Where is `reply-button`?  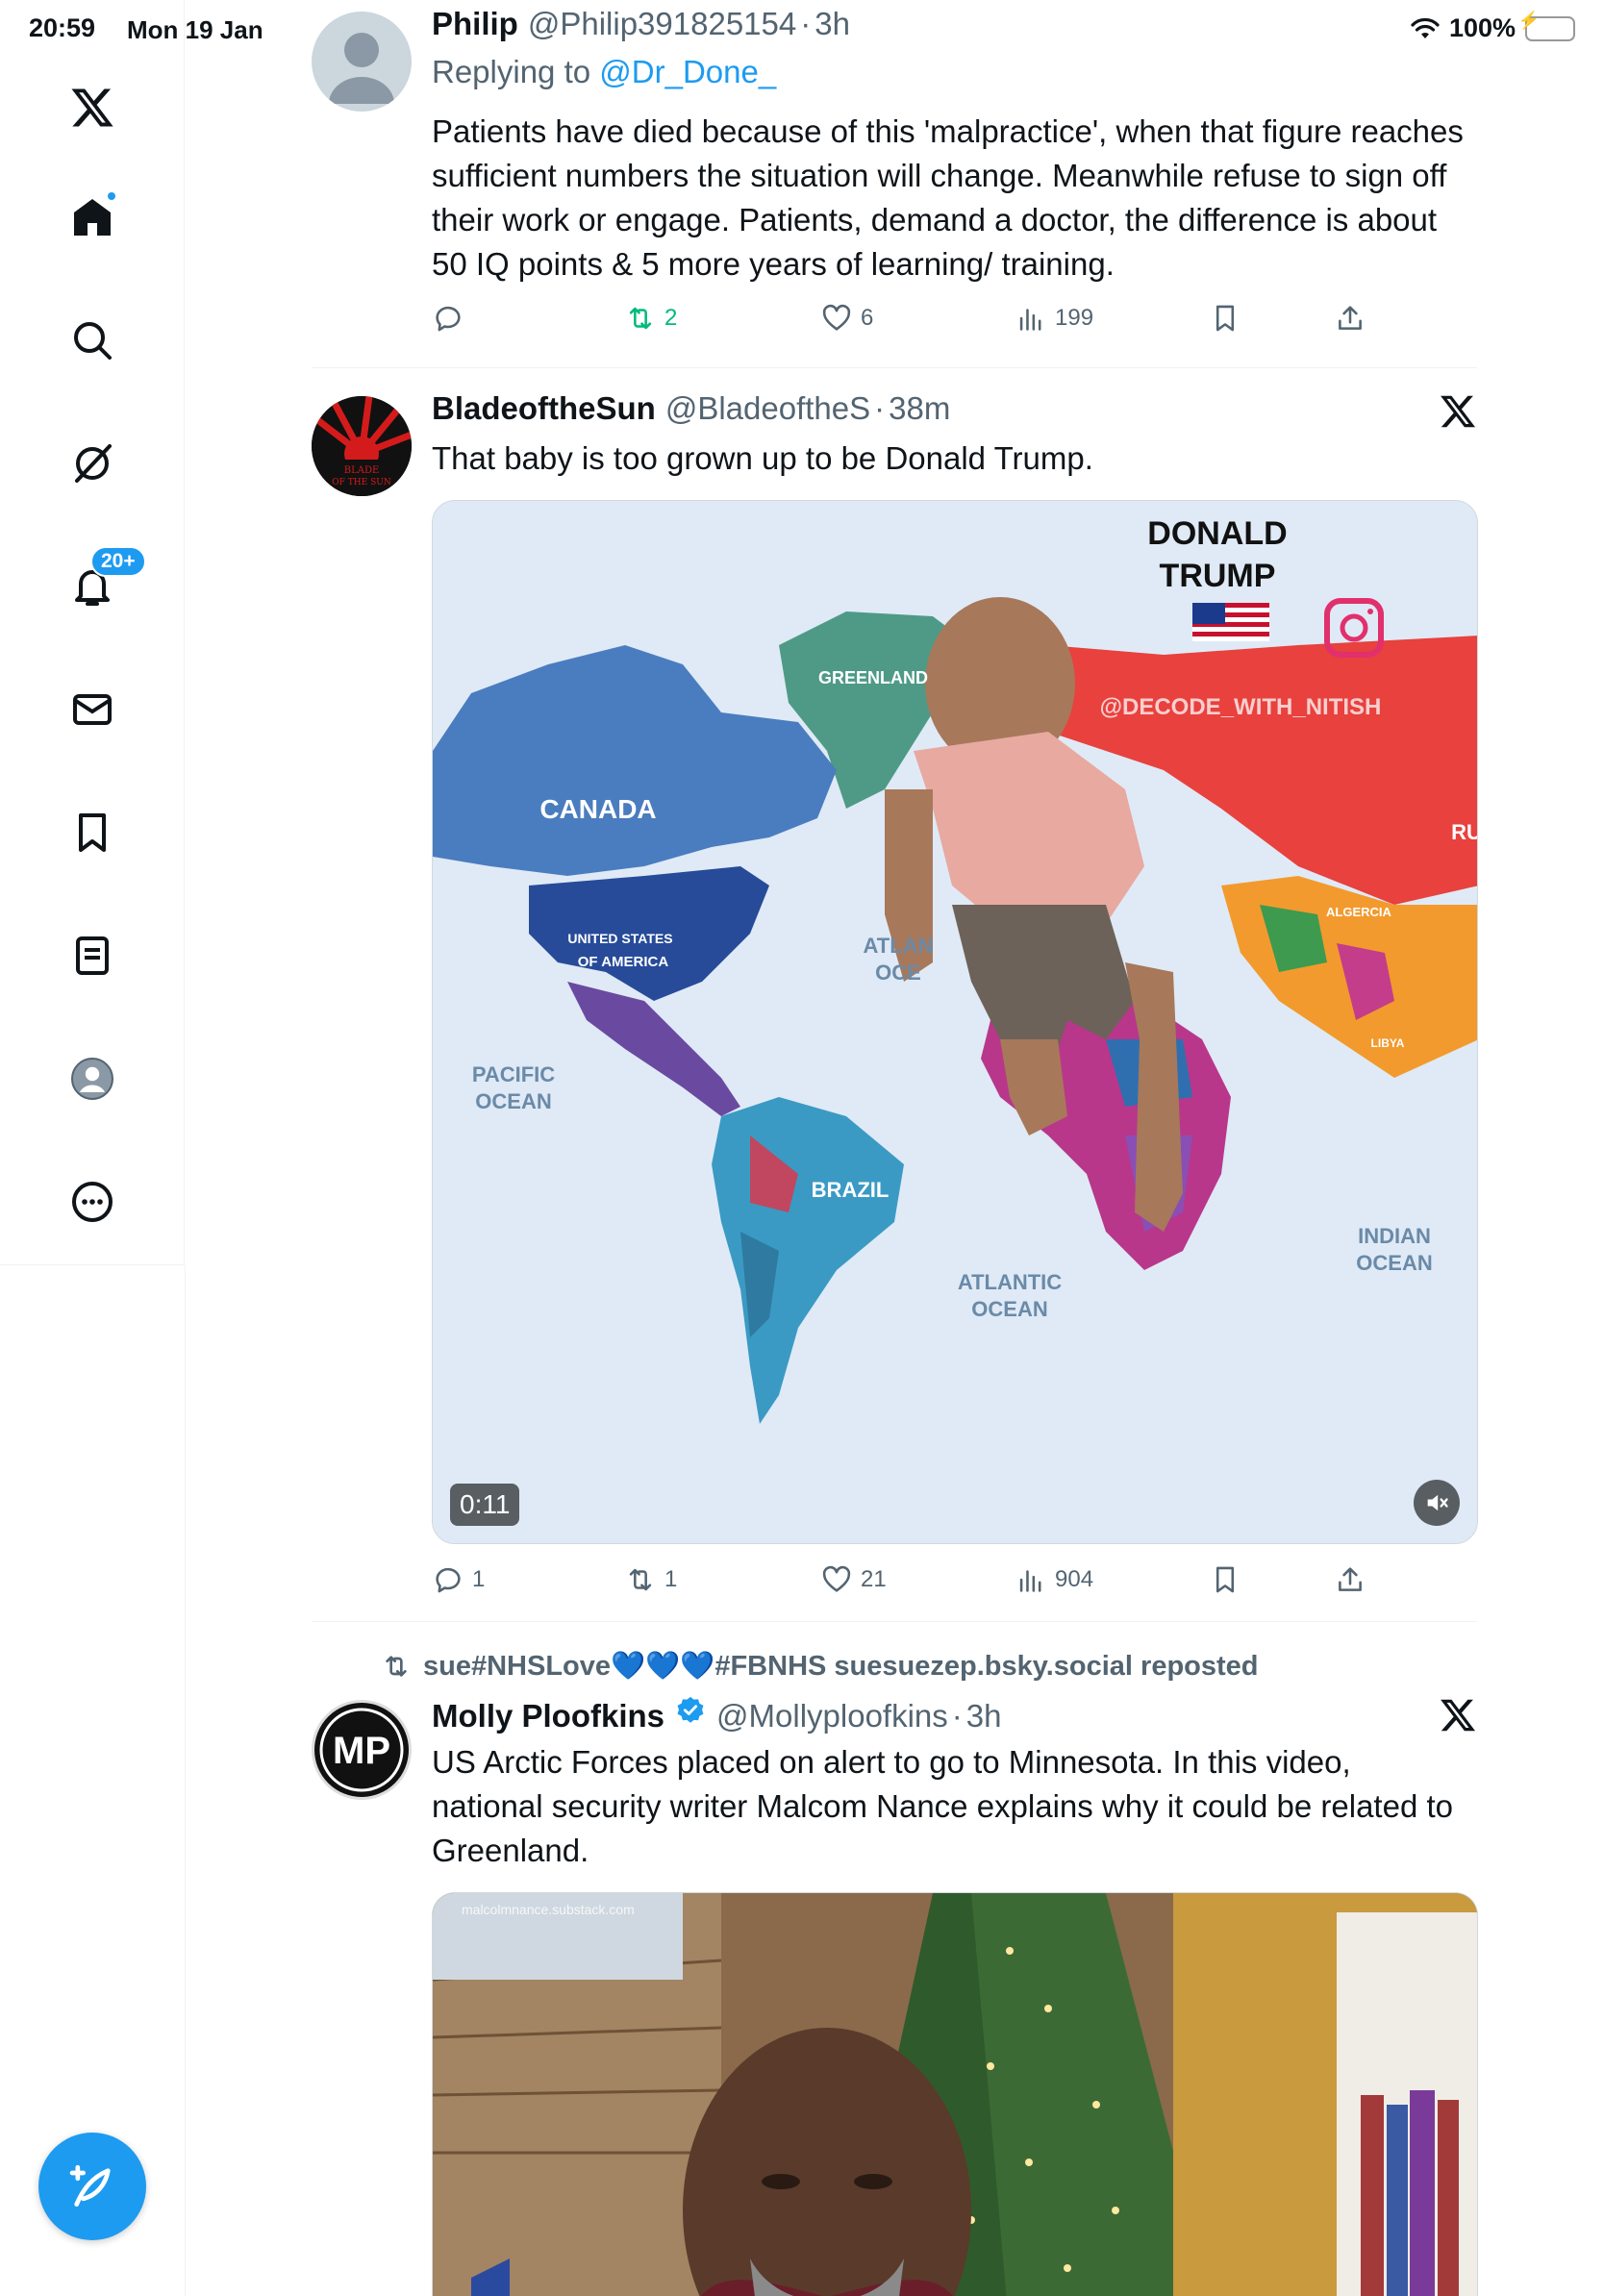 reply-button is located at coordinates (452, 318).